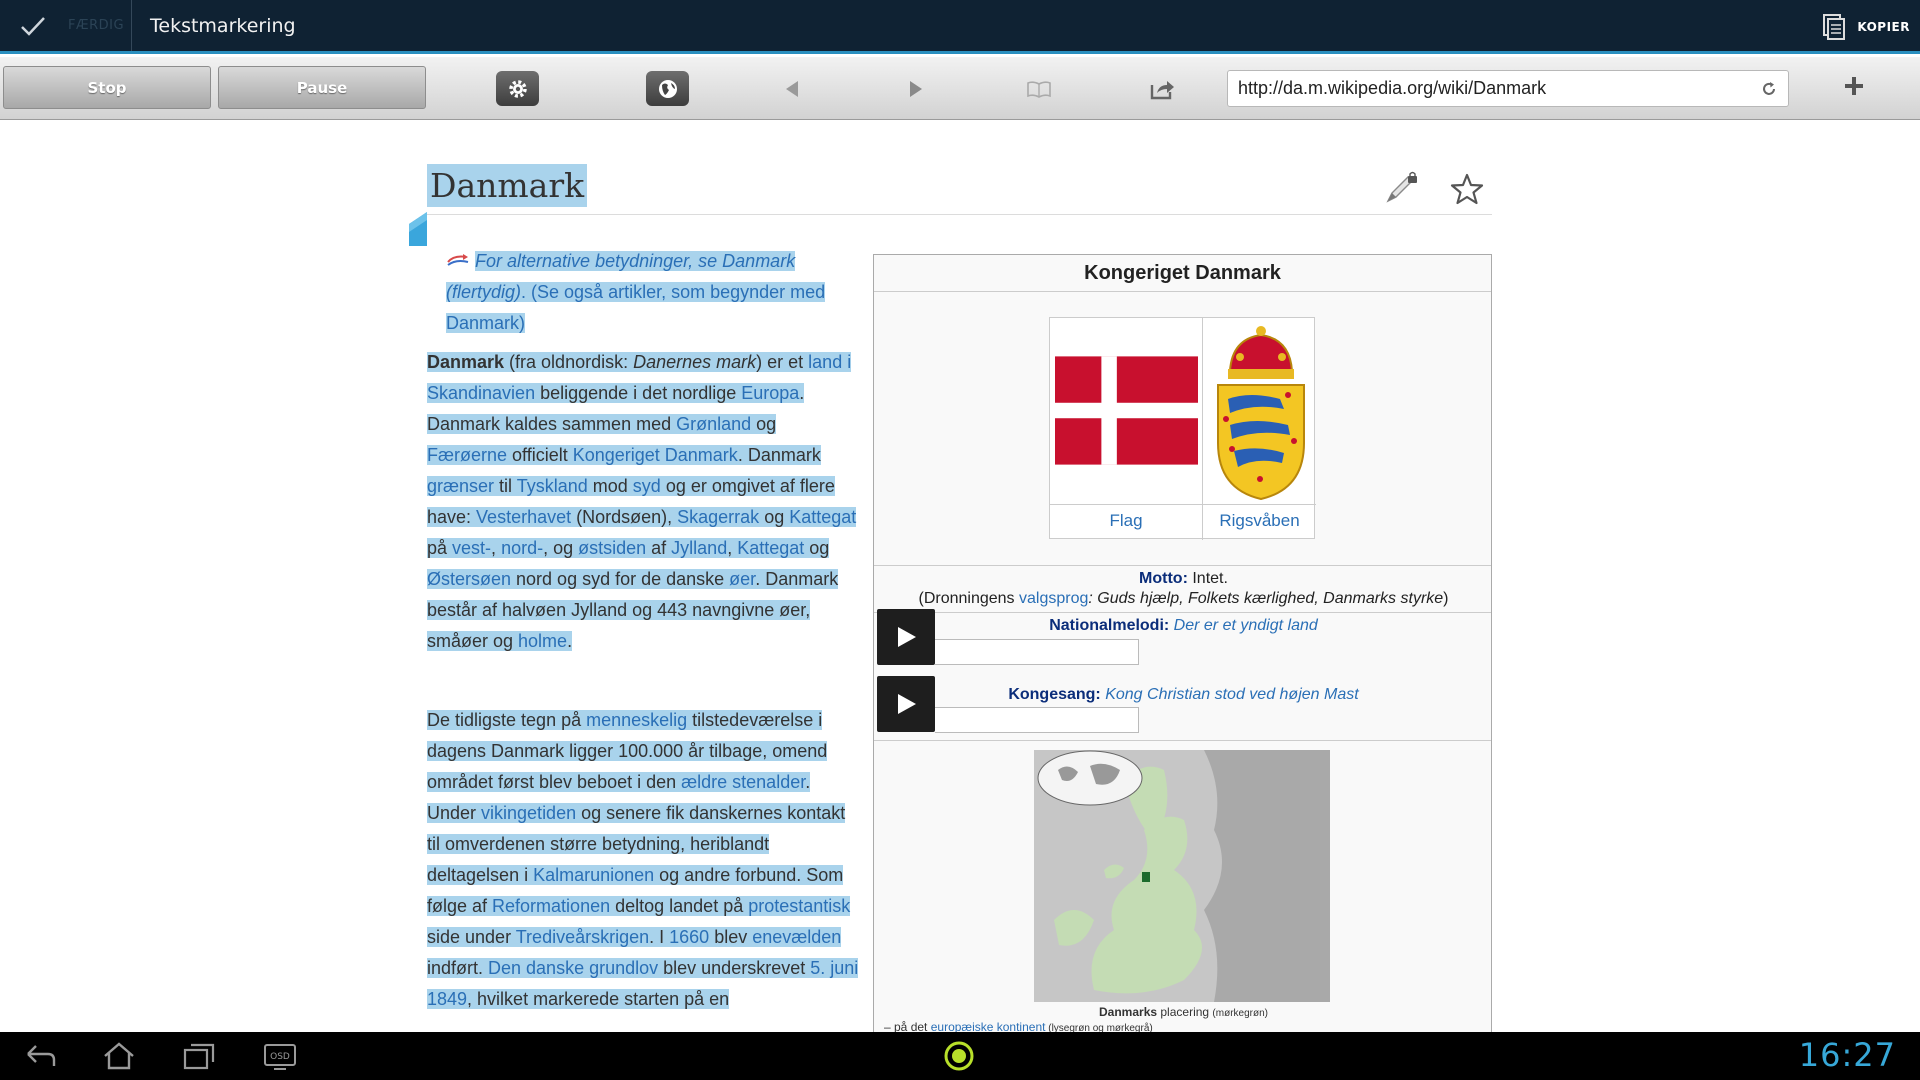  What do you see at coordinates (551, 906) in the screenshot?
I see `article-link: Reformationen` at bounding box center [551, 906].